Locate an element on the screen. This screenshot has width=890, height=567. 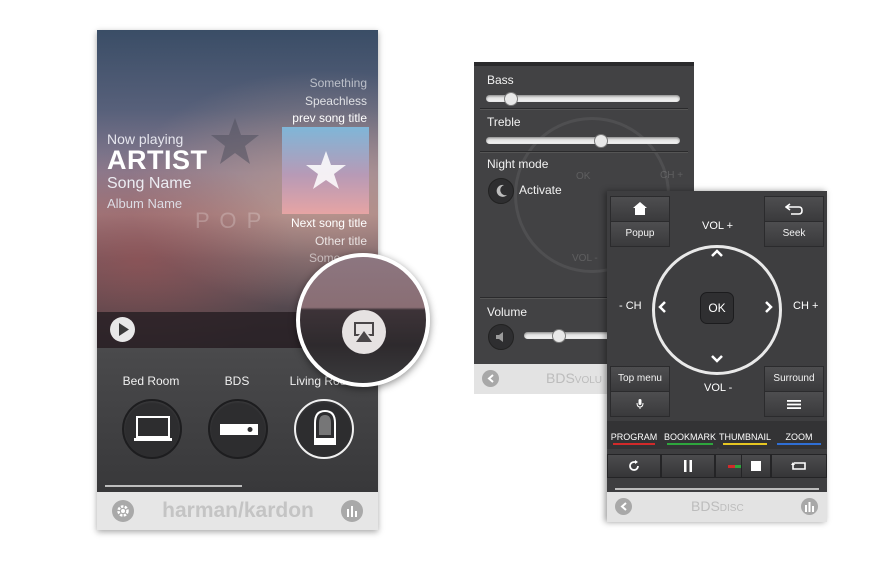
color-key-label: PROGRAM is located at coordinates (634, 437).